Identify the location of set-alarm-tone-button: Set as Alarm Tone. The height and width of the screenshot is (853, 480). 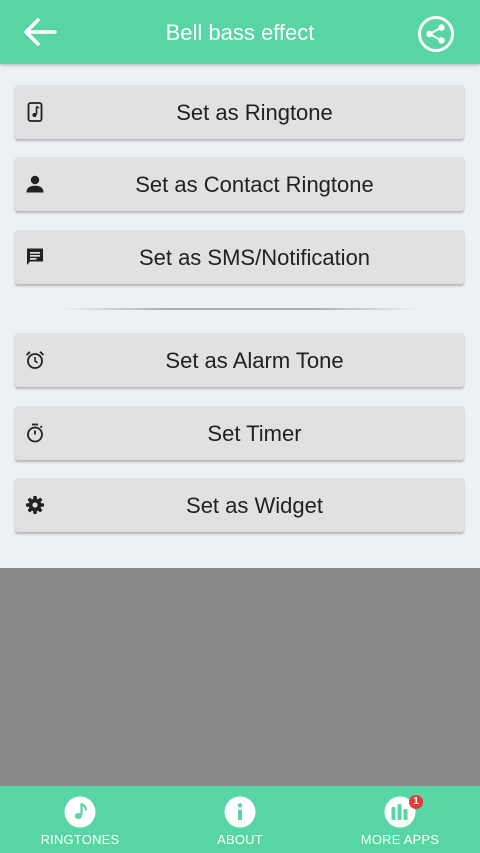
(239, 360).